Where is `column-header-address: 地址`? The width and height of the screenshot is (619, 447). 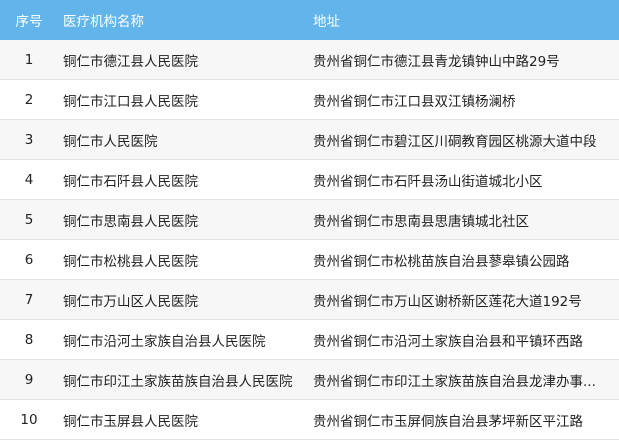 column-header-address: 地址 is located at coordinates (464, 20).